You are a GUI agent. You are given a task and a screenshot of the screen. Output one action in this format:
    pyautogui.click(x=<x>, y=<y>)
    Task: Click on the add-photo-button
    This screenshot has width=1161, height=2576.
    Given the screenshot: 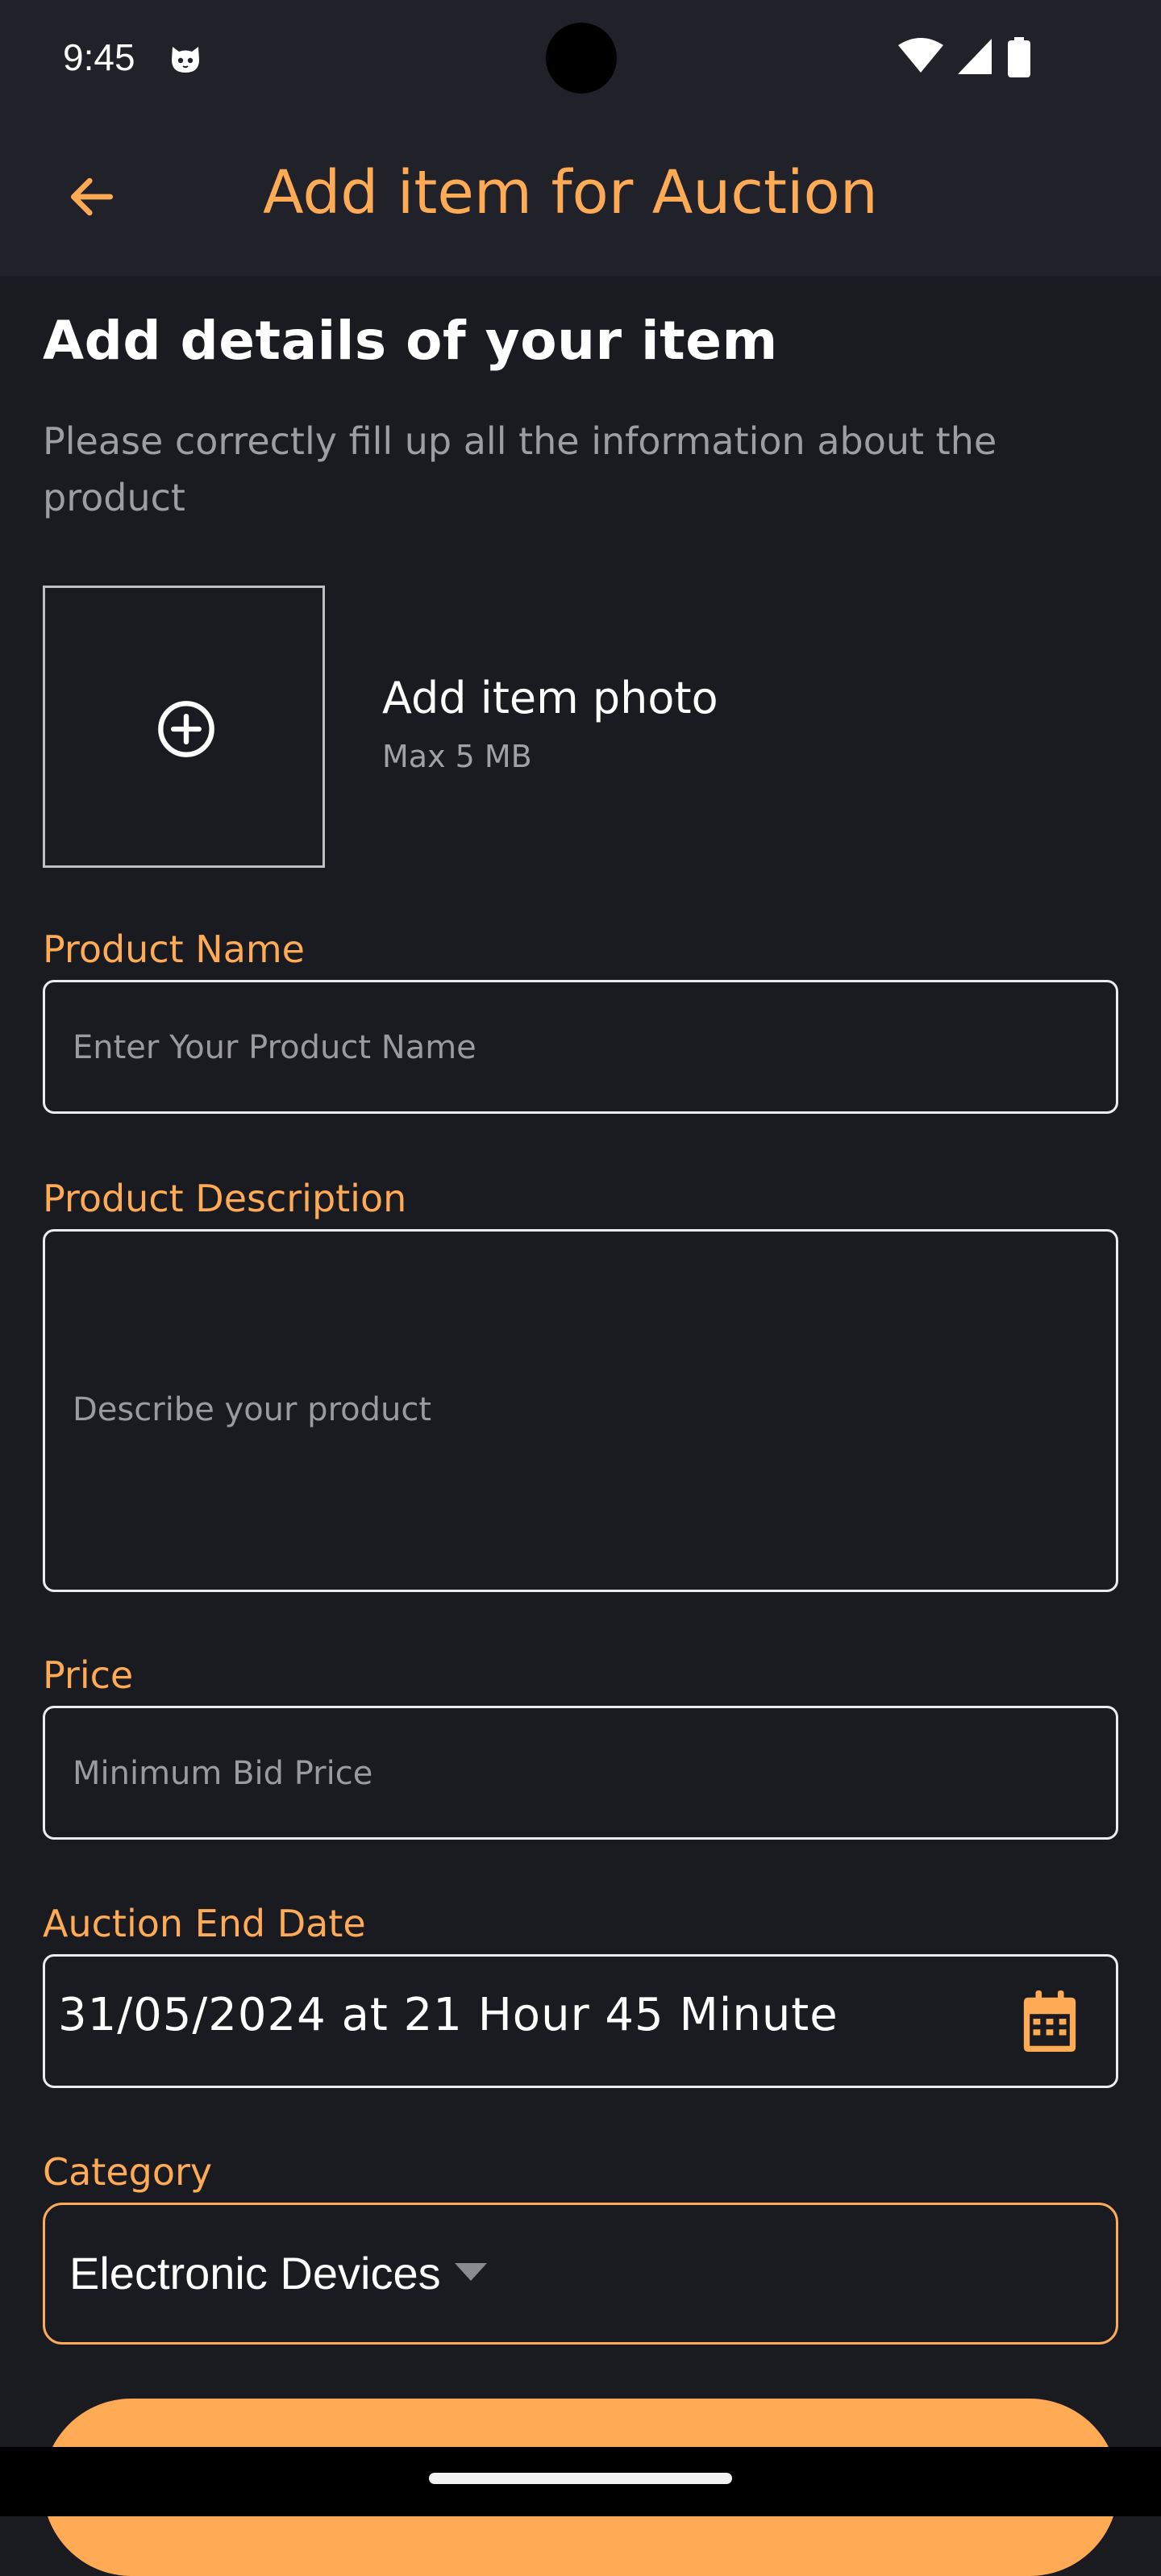 What is the action you would take?
    pyautogui.click(x=184, y=727)
    